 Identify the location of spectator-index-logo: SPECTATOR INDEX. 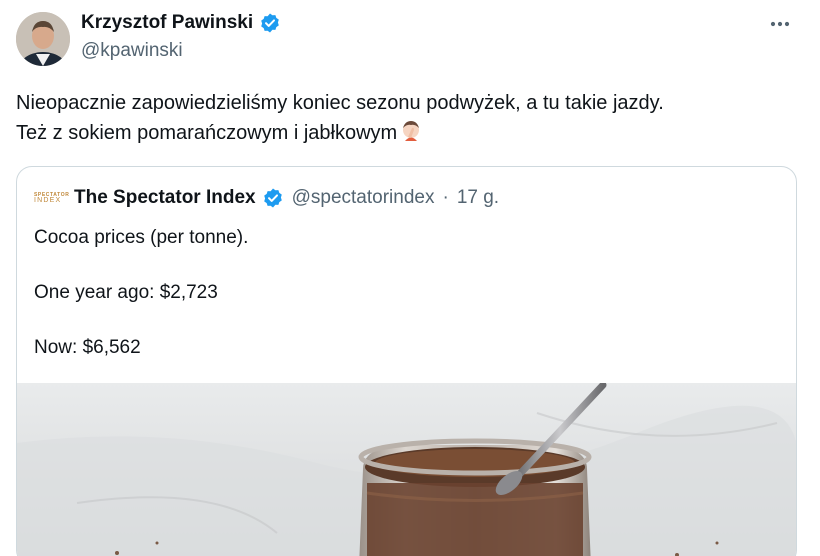
(51, 198).